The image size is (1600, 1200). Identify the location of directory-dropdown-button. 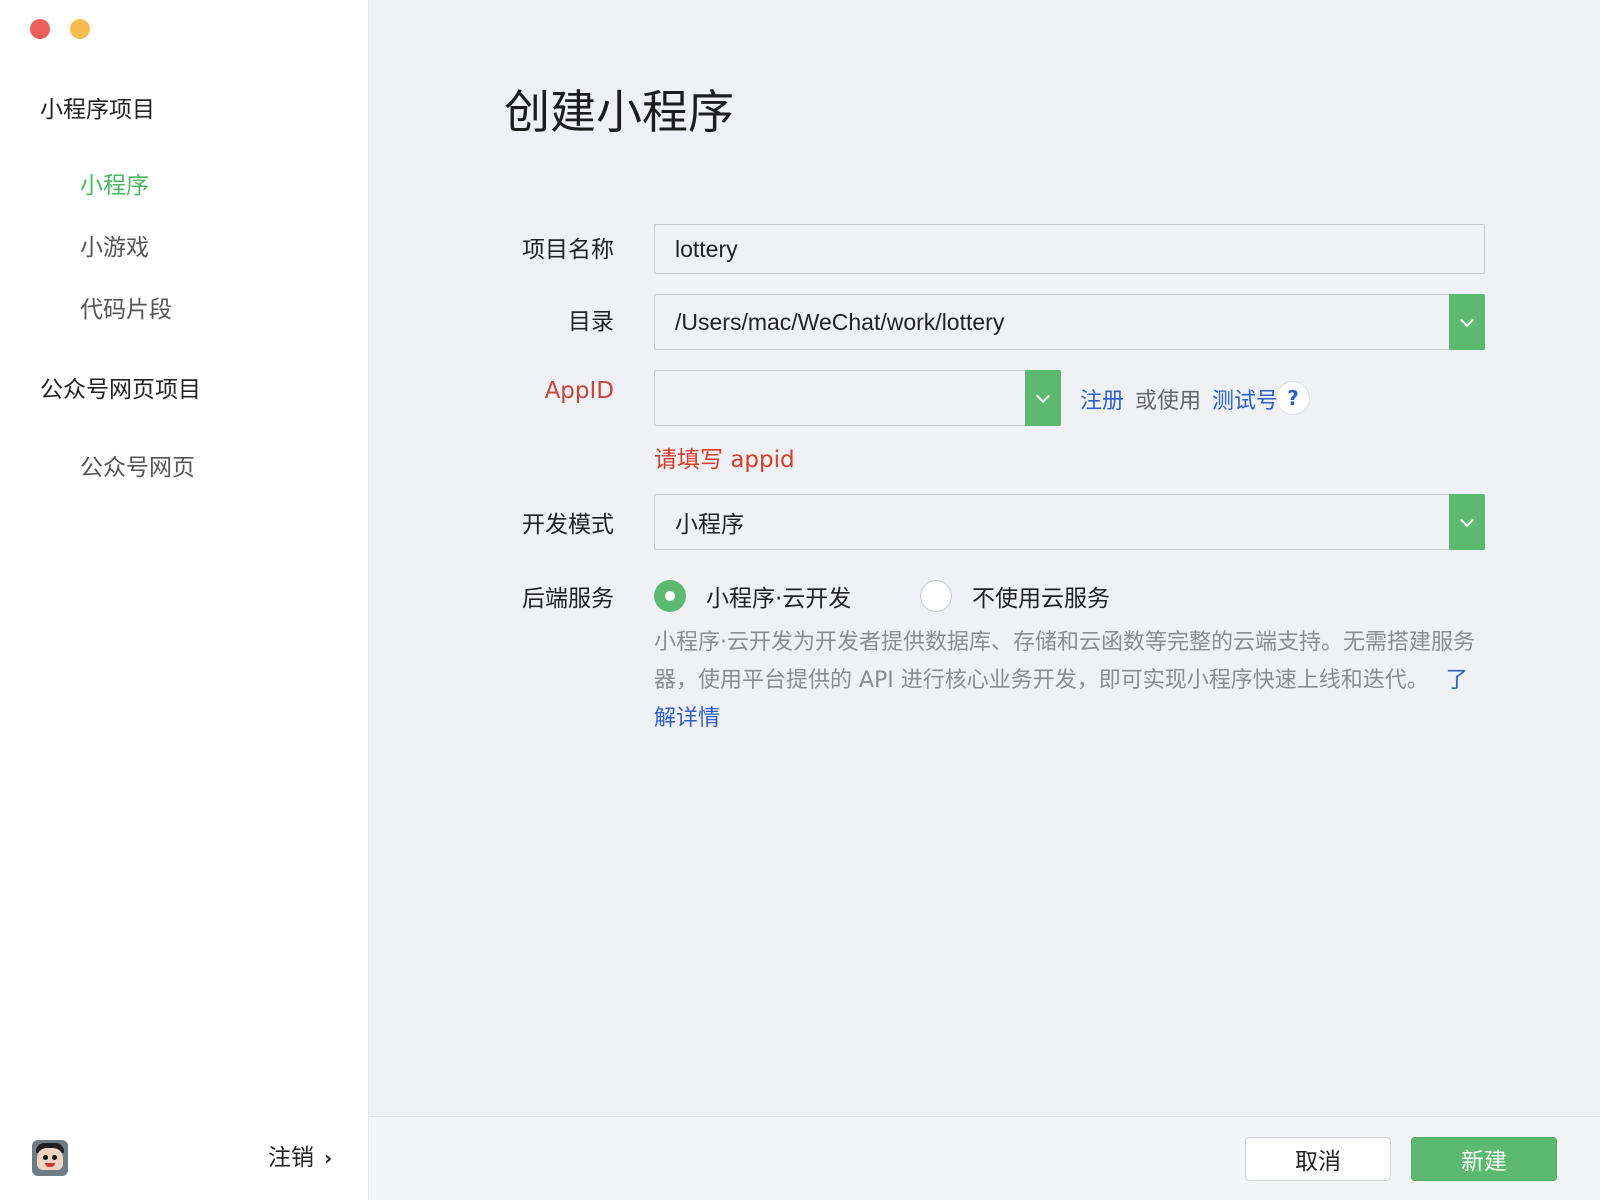
(1467, 322).